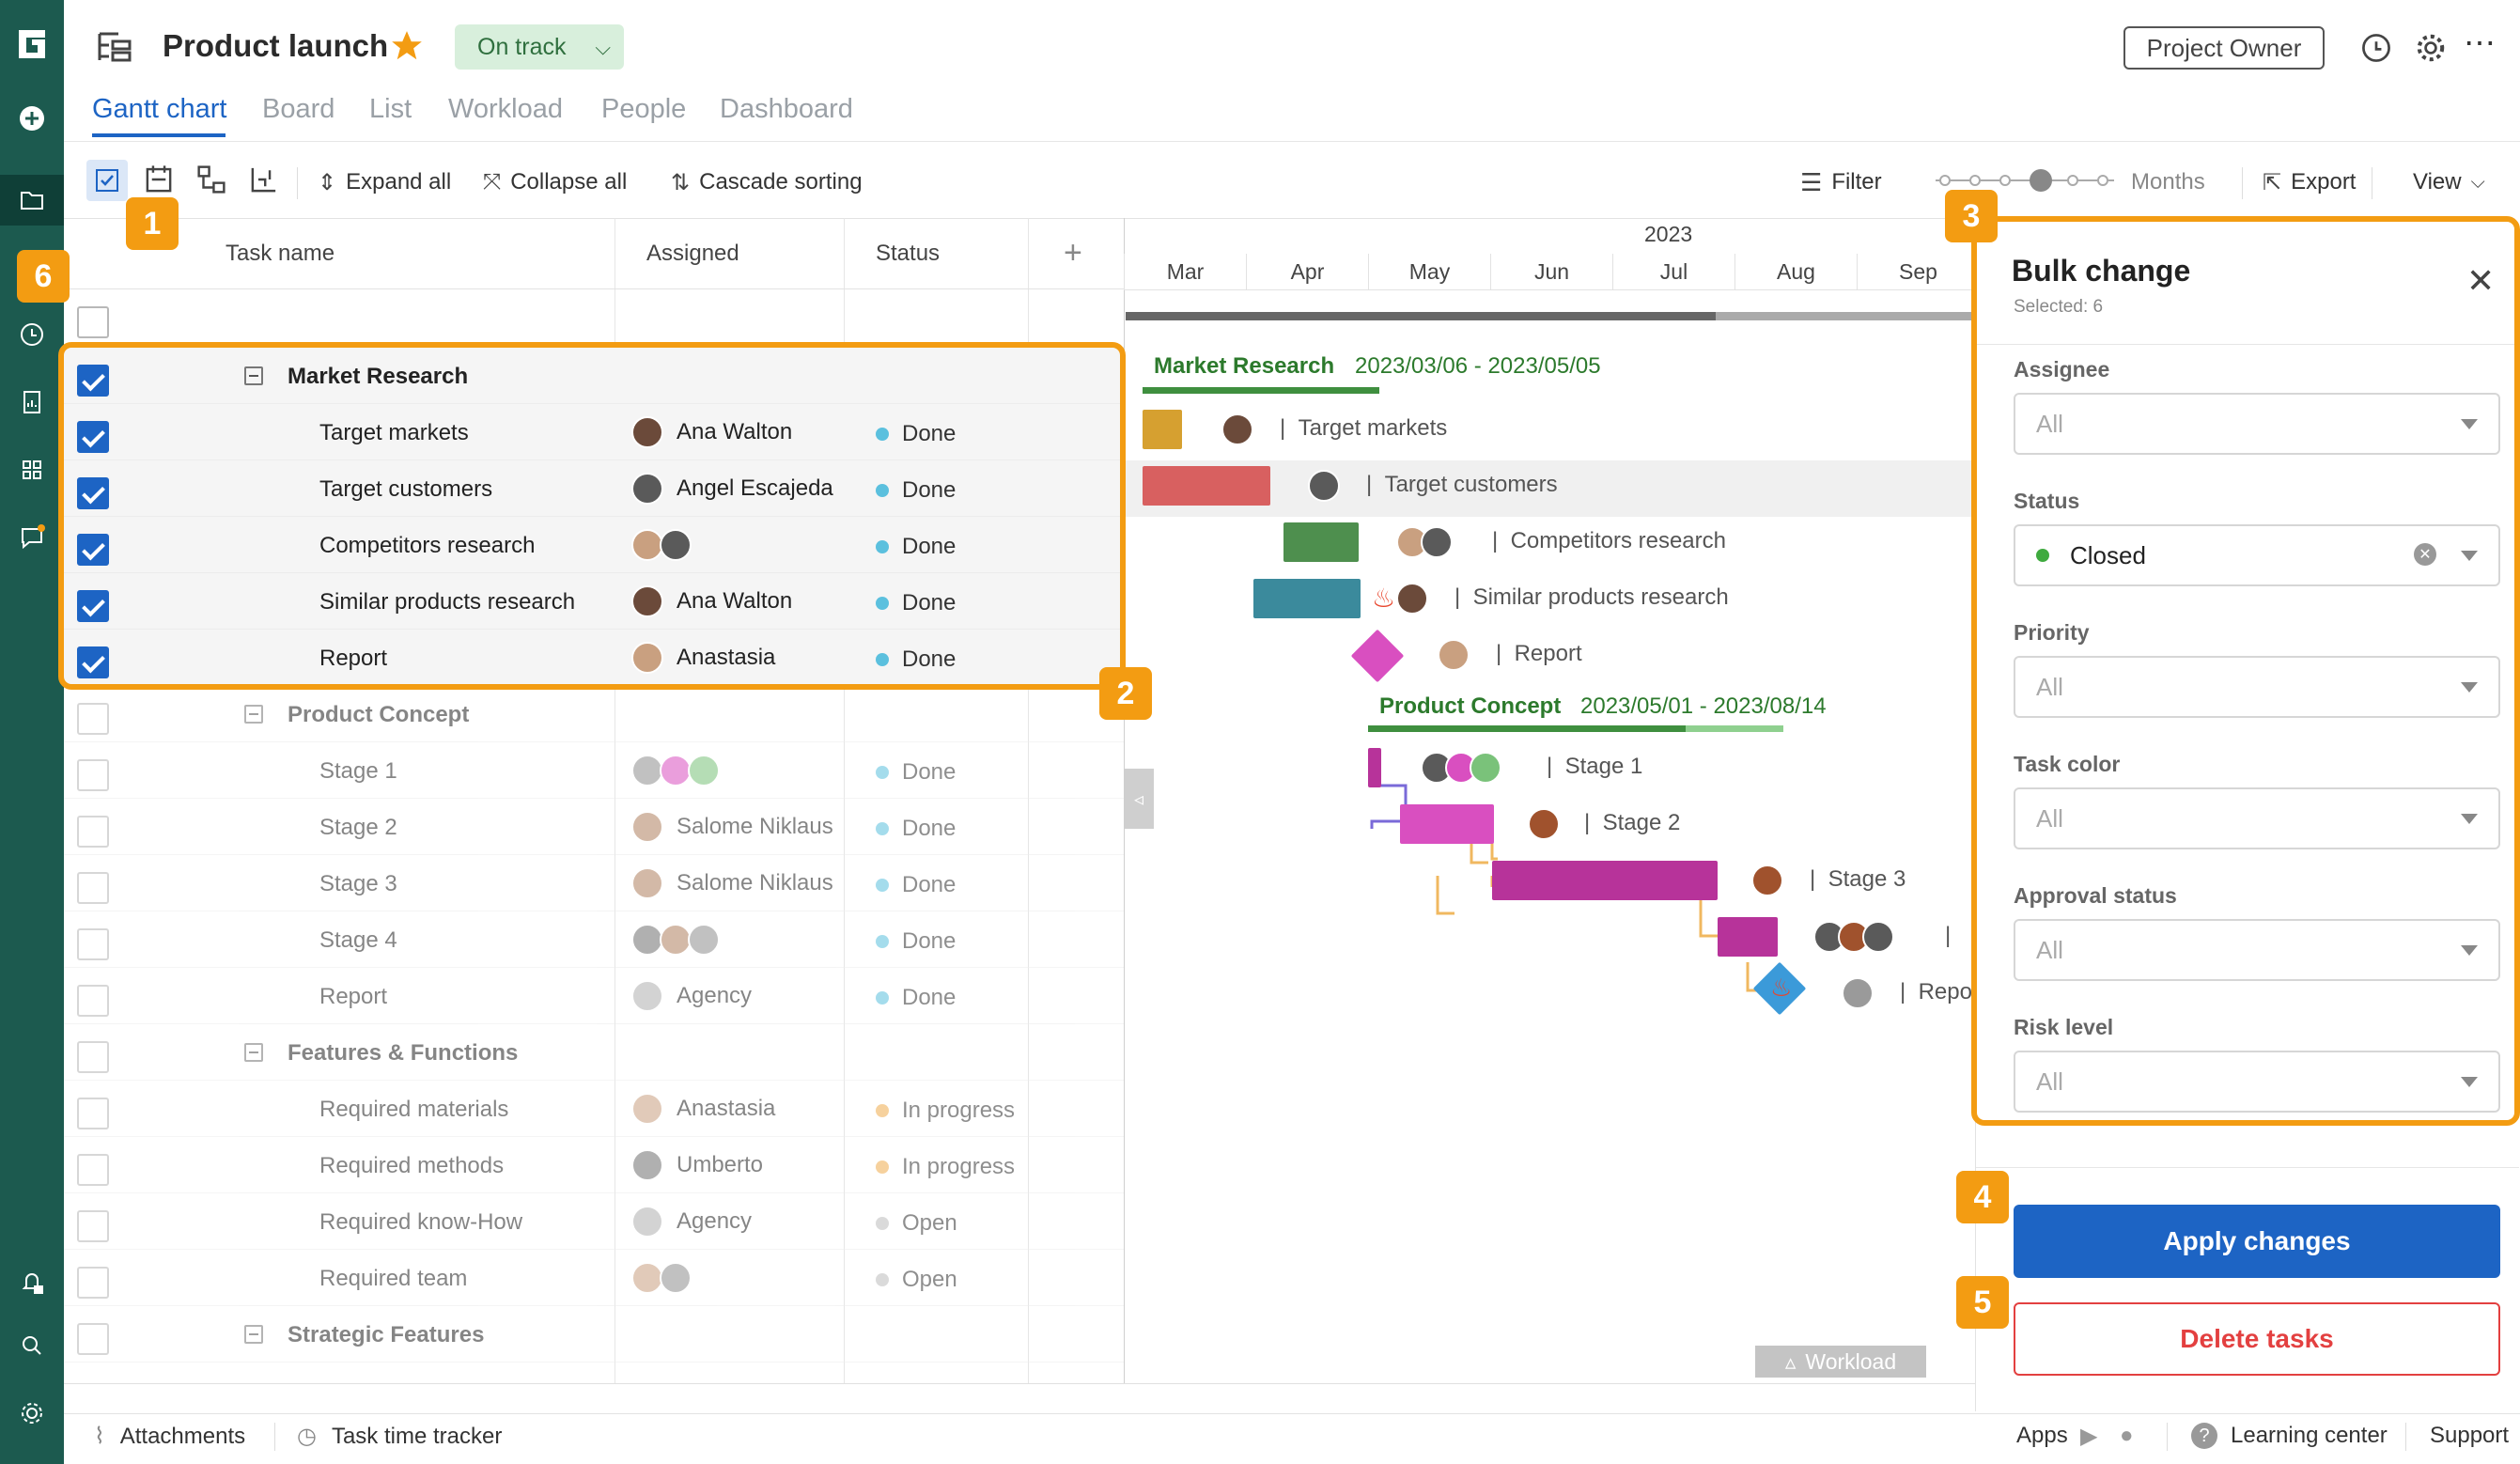 The height and width of the screenshot is (1464, 2520). I want to click on task-name: Required methods, so click(411, 1166).